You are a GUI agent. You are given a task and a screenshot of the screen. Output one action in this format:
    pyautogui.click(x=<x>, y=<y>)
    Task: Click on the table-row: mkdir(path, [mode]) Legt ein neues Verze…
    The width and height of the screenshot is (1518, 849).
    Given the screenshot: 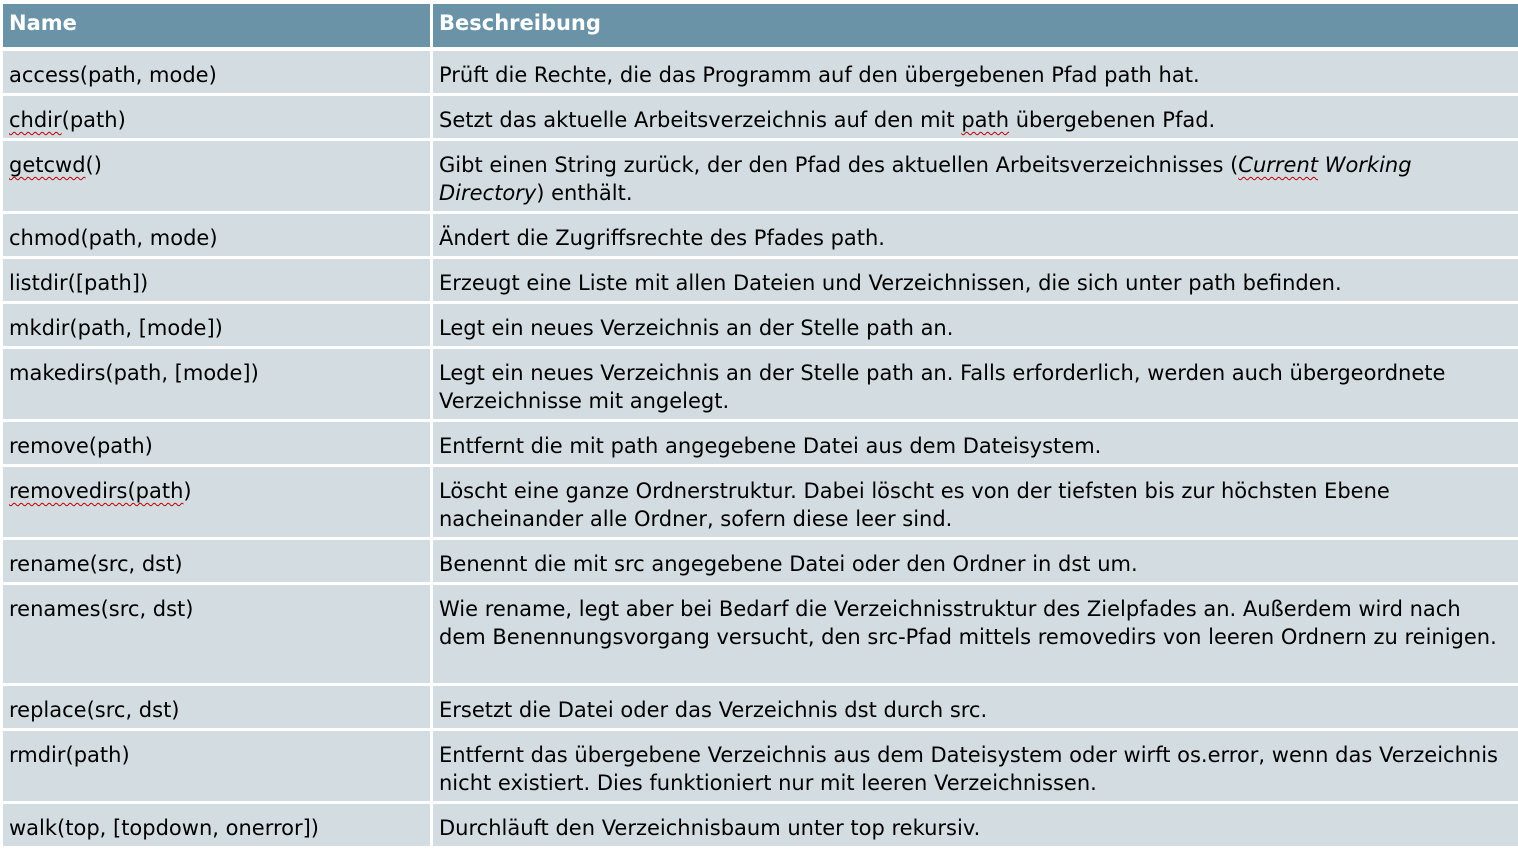 What is the action you would take?
    pyautogui.click(x=760, y=326)
    